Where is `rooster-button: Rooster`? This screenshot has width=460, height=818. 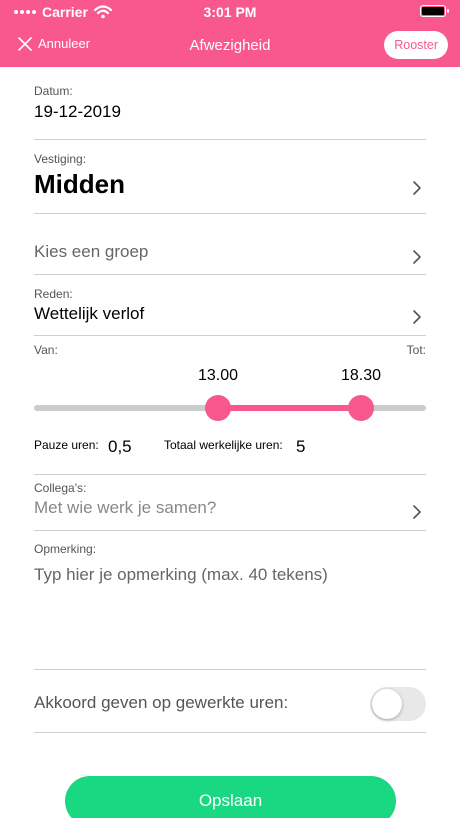
rooster-button: Rooster is located at coordinates (416, 45).